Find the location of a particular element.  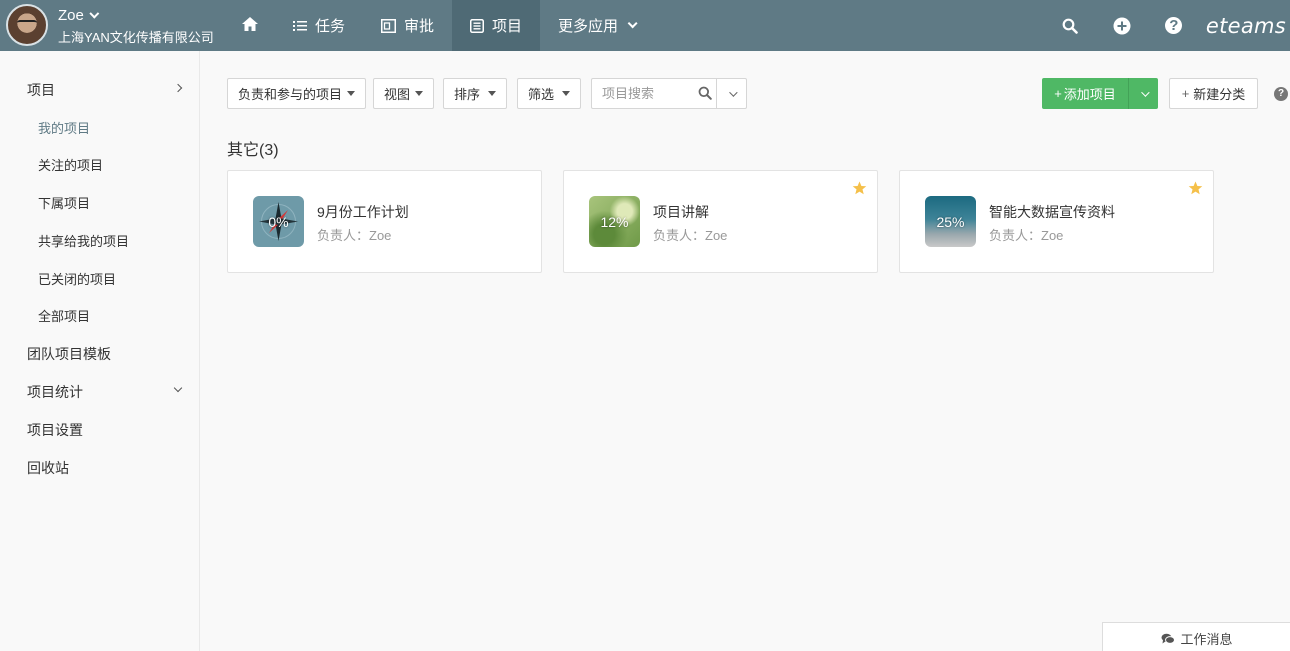

new-category-button: + 新建分类 is located at coordinates (1213, 93).